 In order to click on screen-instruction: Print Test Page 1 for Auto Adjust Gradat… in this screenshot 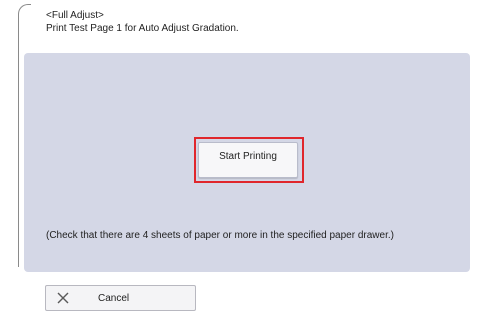, I will do `click(142, 28)`.